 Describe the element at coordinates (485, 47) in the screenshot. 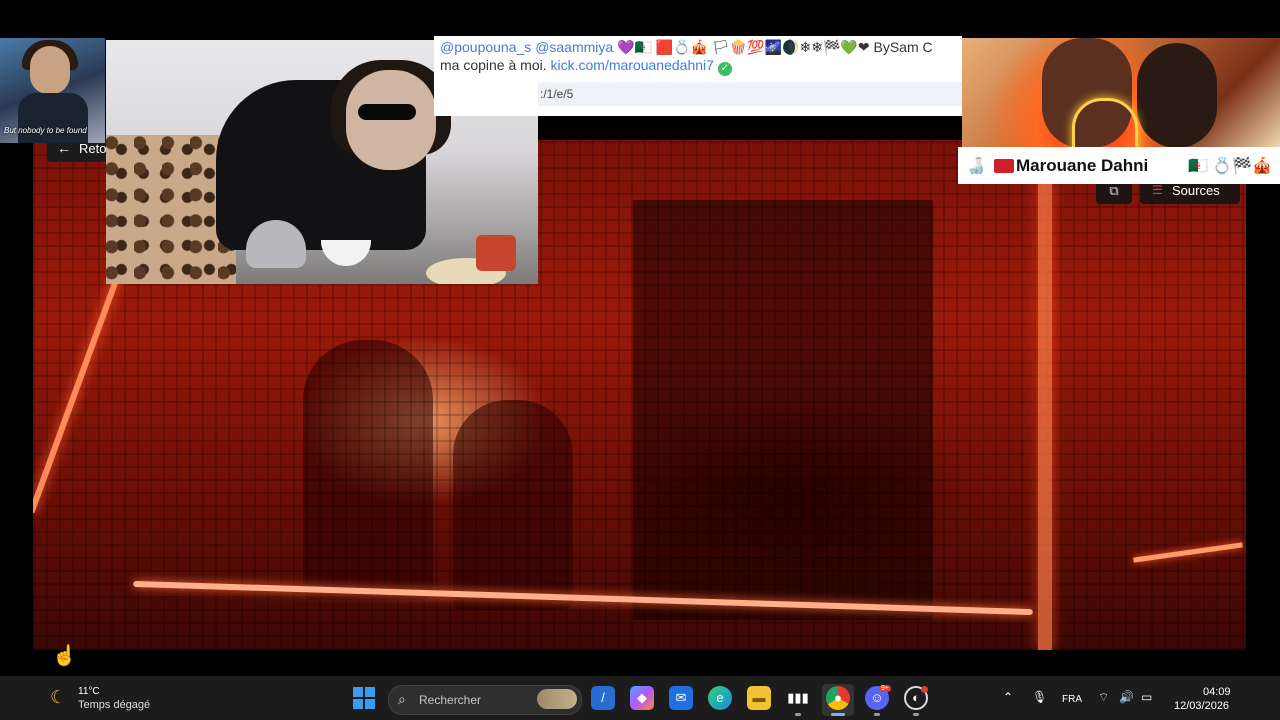

I see `mention: @poupouna_s` at that location.